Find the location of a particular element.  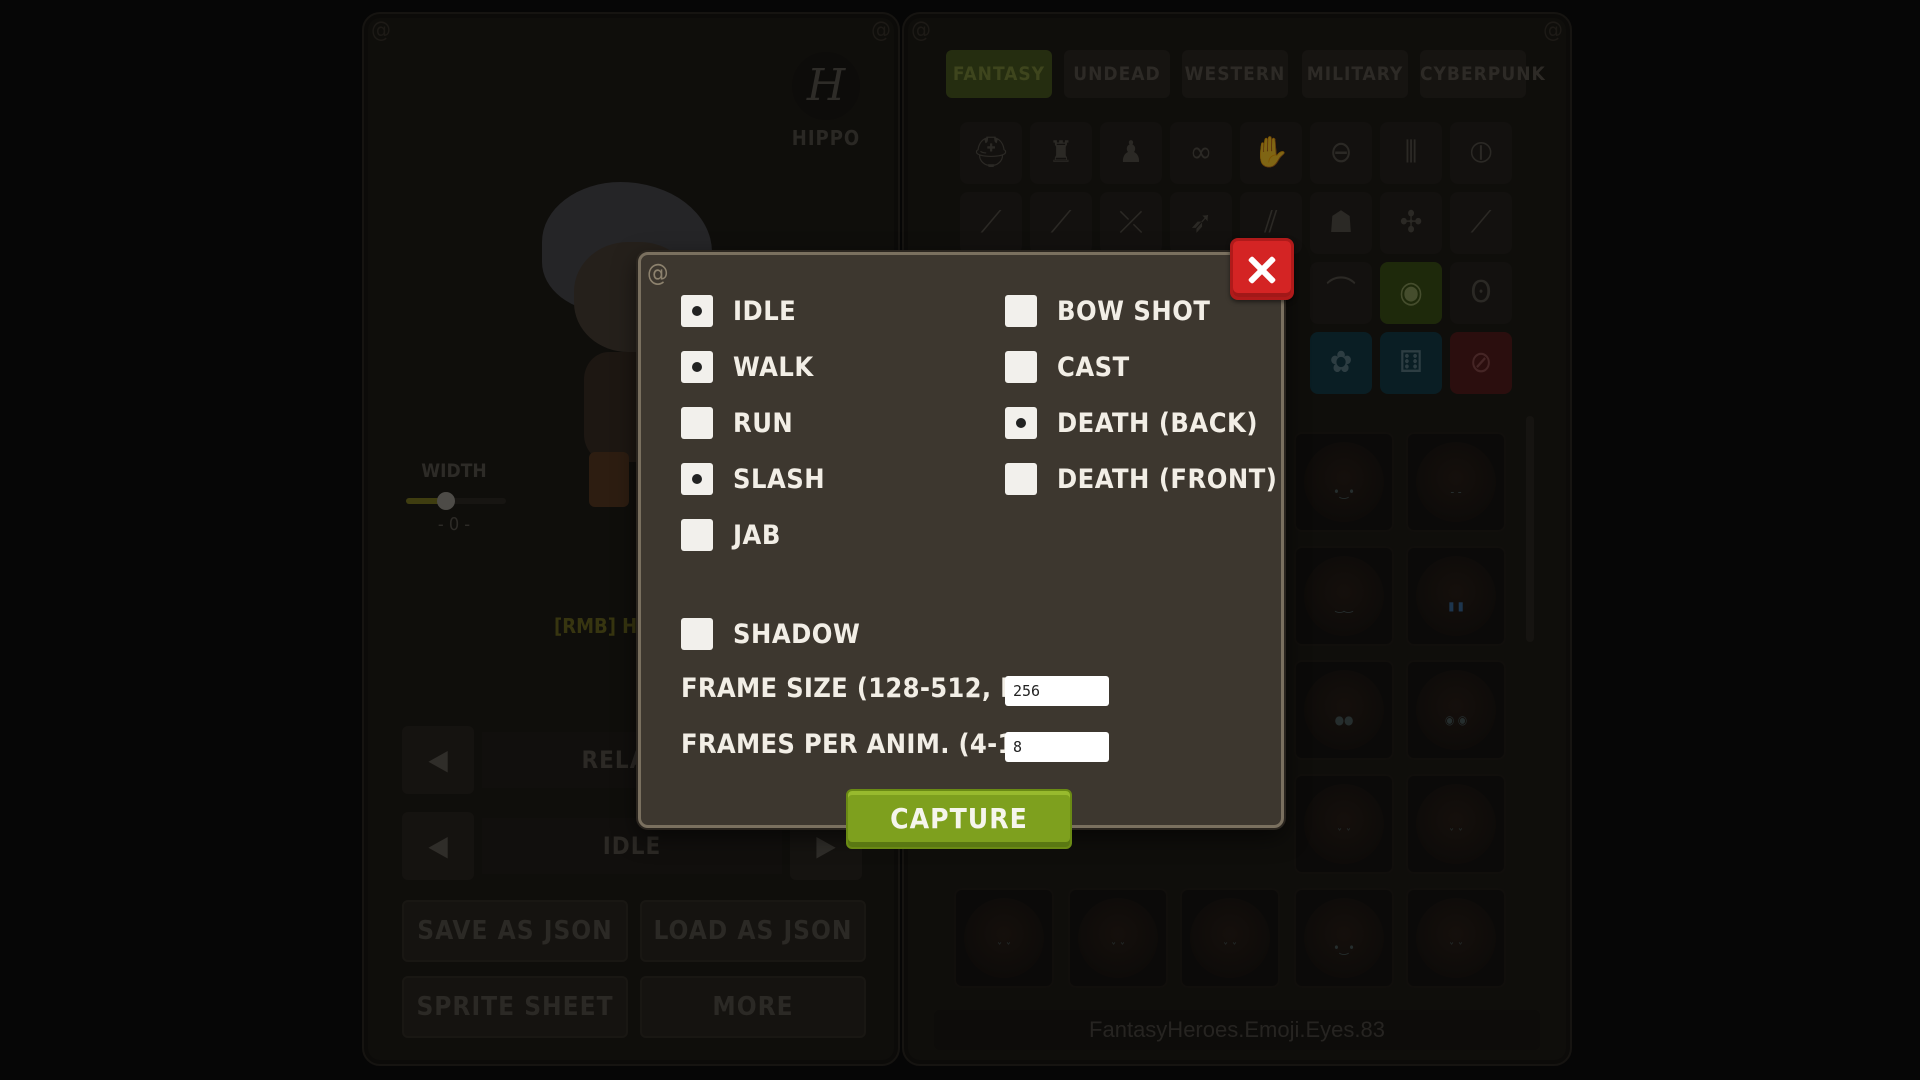

checkbox-shadow is located at coordinates (697, 634).